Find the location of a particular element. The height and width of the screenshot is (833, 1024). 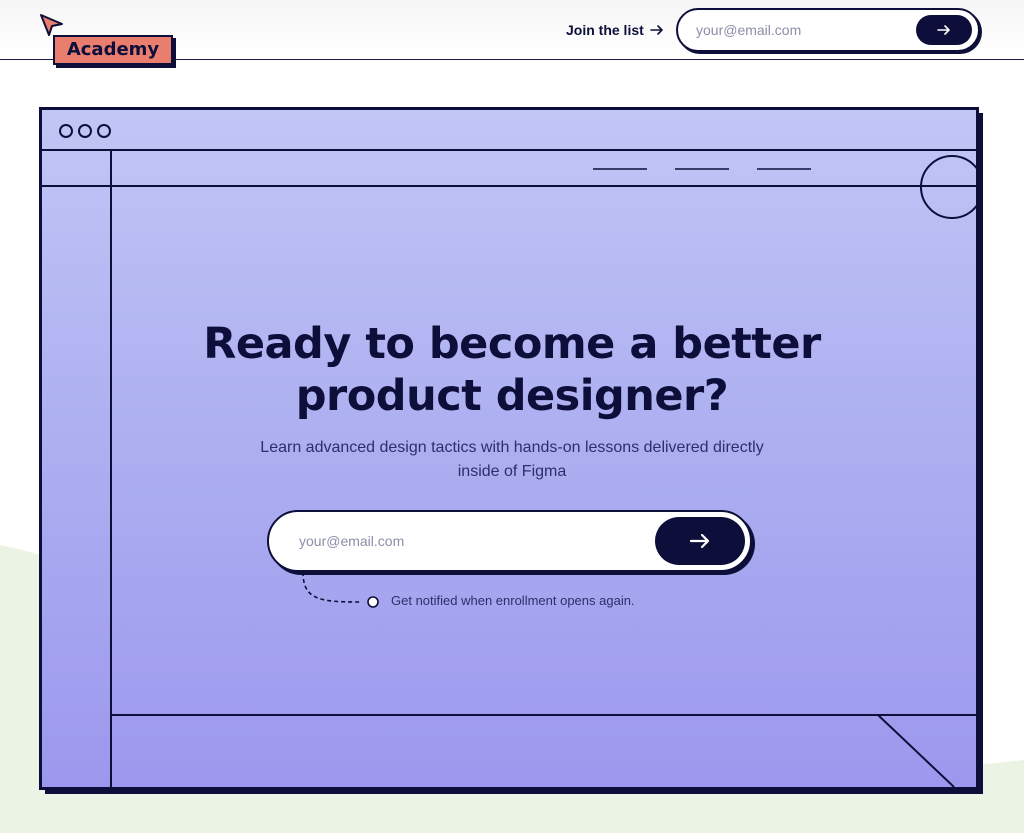

dashed-connector is located at coordinates (340, 590).